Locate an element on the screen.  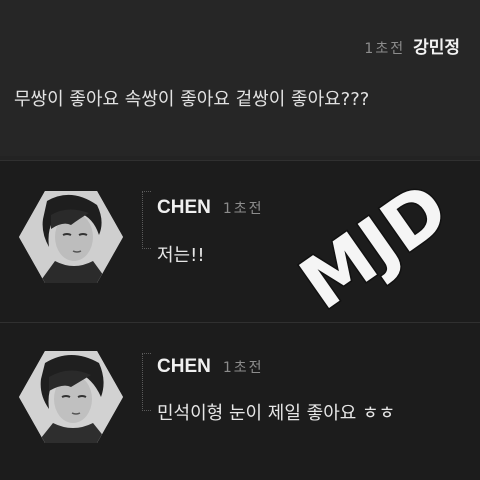
top-comment-meta: 1초전 강민정 is located at coordinates (412, 45).